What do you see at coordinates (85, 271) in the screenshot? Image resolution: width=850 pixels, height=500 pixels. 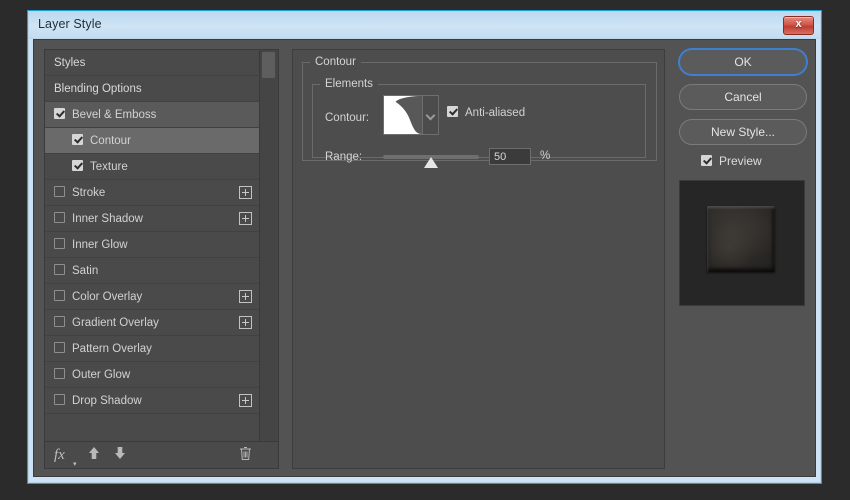 I see `style-row-label: Satin` at bounding box center [85, 271].